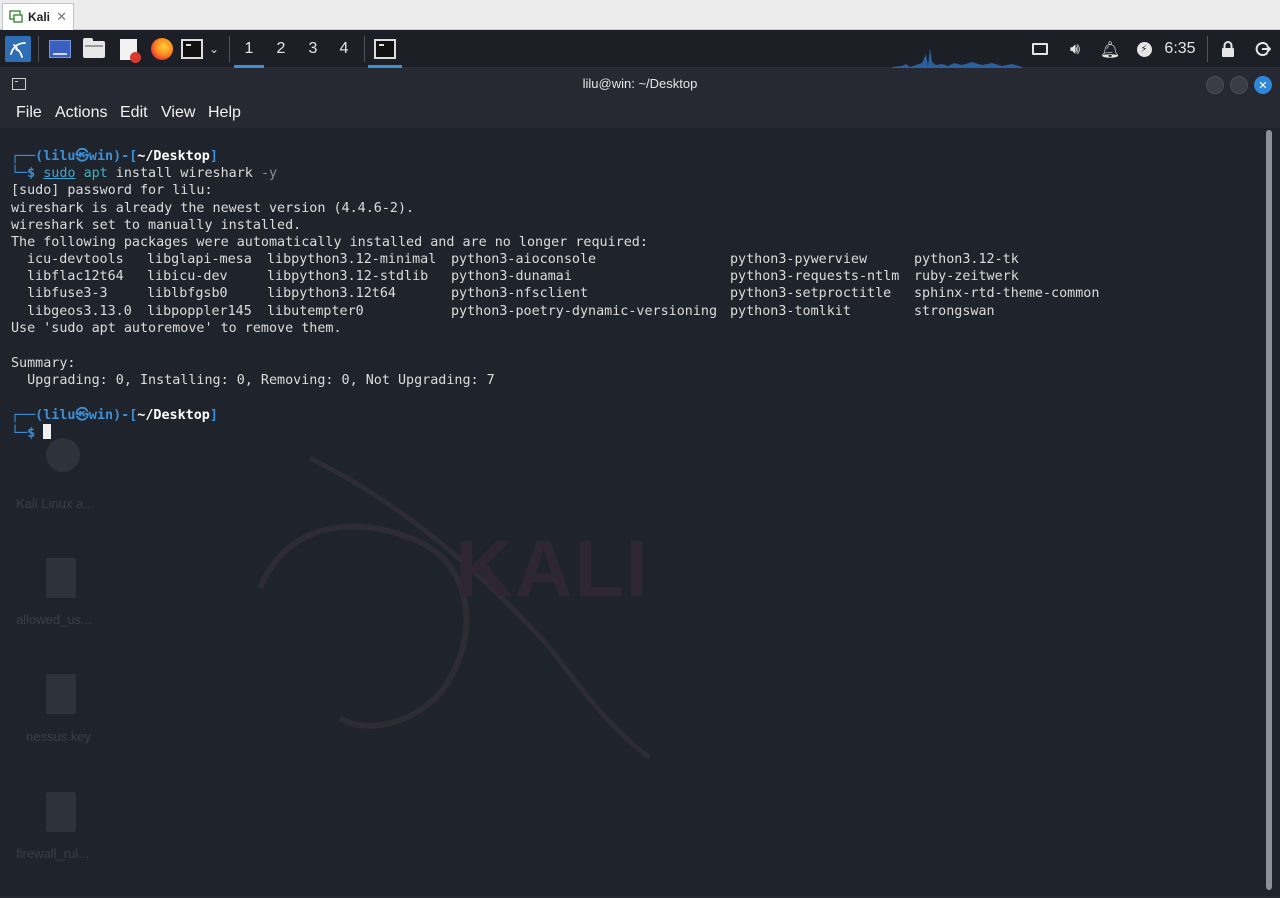 Image resolution: width=1280 pixels, height=898 pixels. I want to click on lock-screen-button, so click(1228, 49).